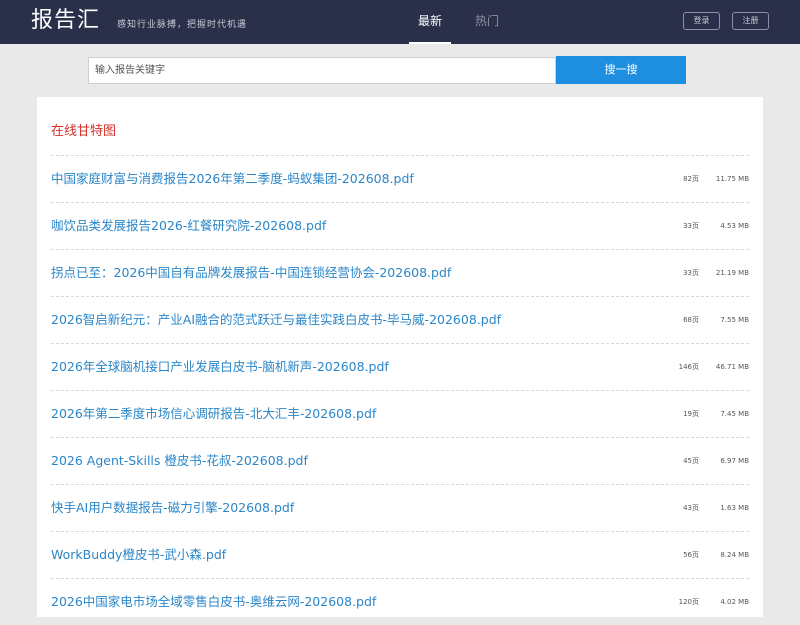  Describe the element at coordinates (732, 179) in the screenshot. I see `report-file-size: 11.75 MB` at that location.